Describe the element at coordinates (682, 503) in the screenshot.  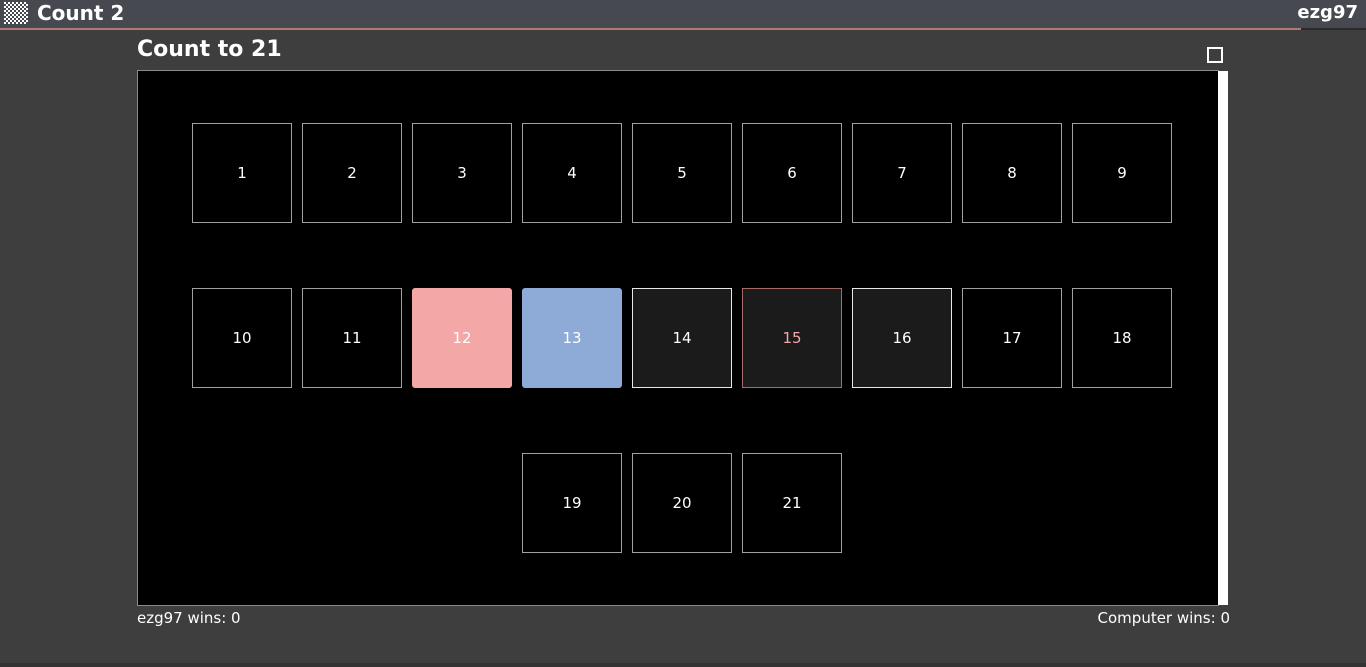
I see `number-cell-20: 20` at that location.